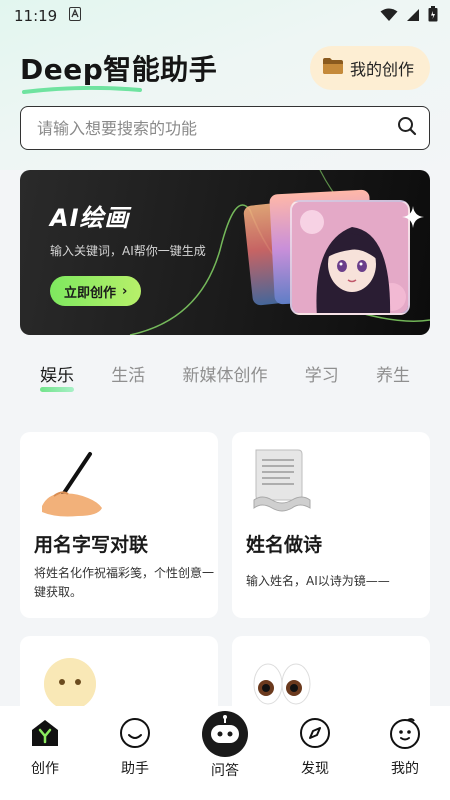  Describe the element at coordinates (90, 218) in the screenshot. I see `banner-title: AI绘画` at that location.